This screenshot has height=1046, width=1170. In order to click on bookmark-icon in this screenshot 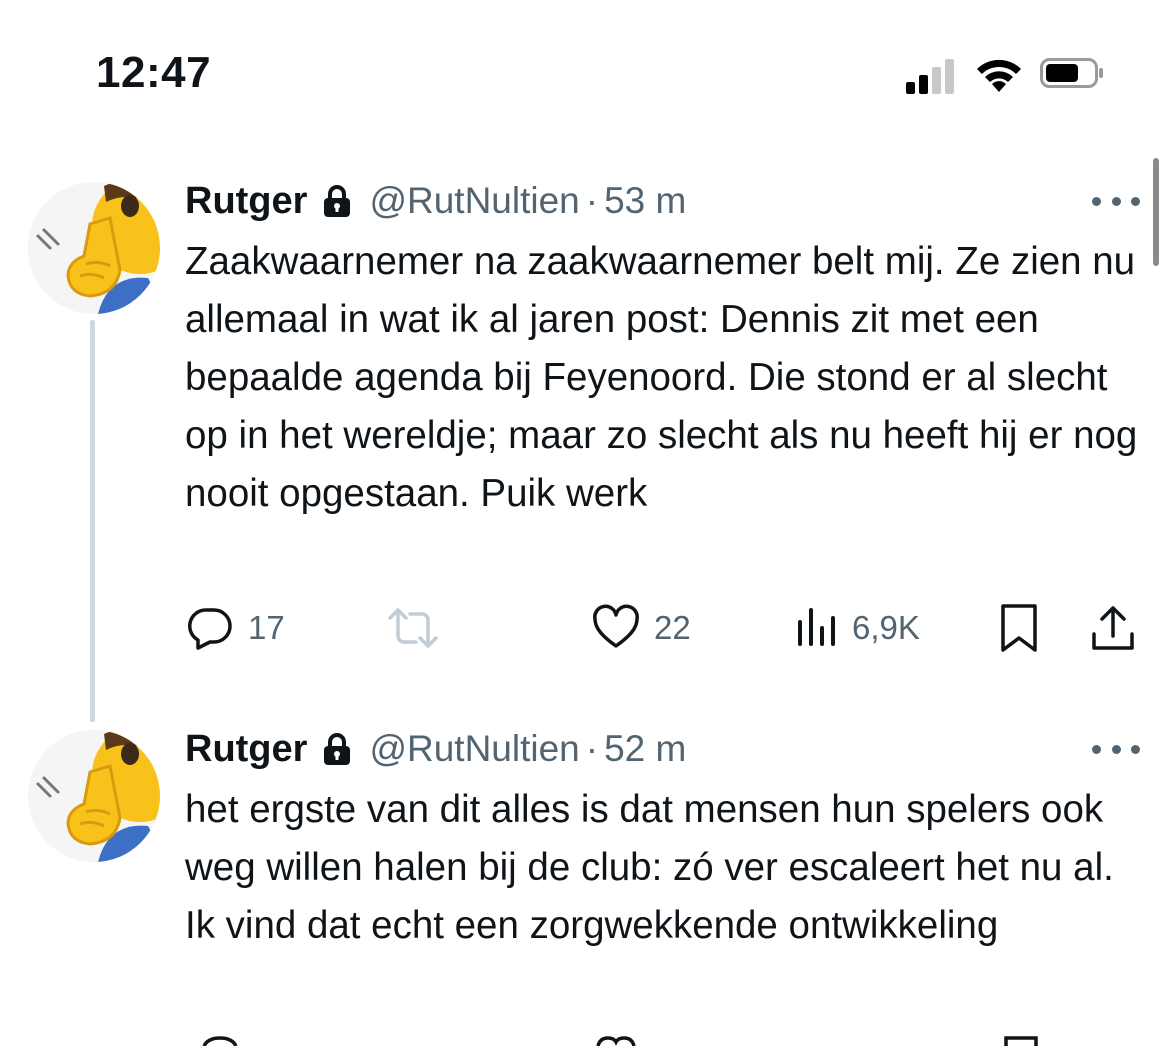, I will do `click(1021, 1041)`.